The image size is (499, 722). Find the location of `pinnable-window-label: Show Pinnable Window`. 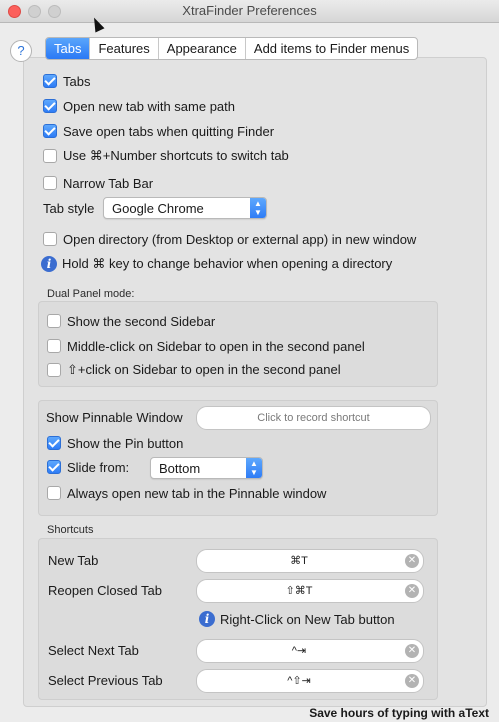

pinnable-window-label: Show Pinnable Window is located at coordinates (114, 417).